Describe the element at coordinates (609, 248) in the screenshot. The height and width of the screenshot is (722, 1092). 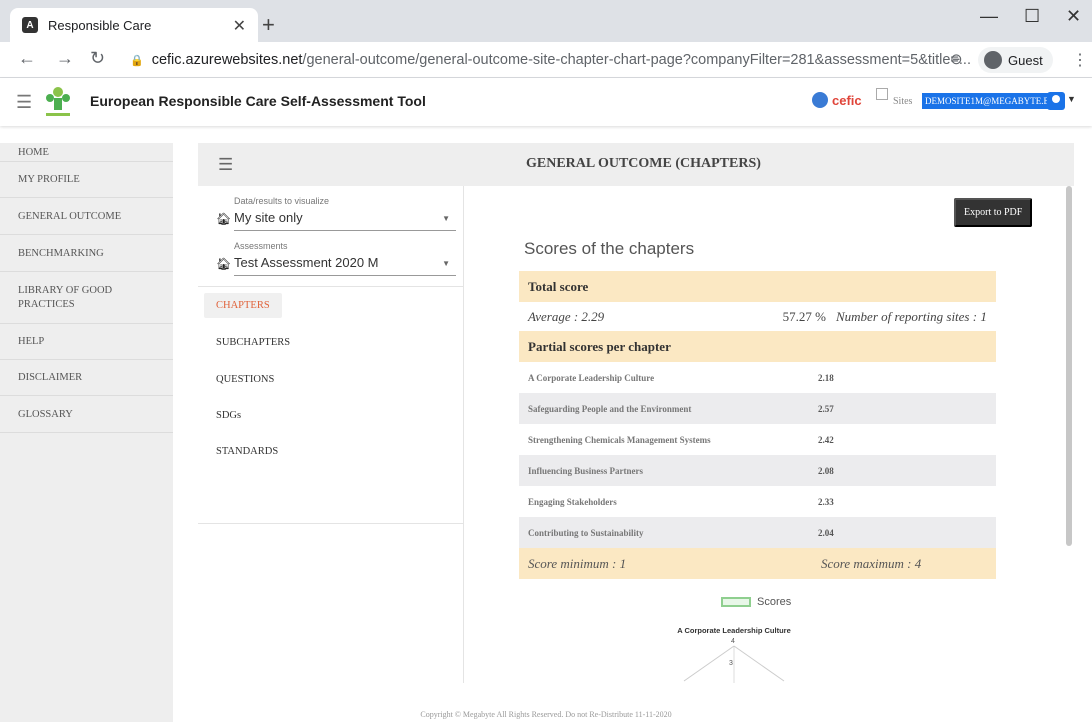
I see `scores-title: Scores of the chapters` at that location.